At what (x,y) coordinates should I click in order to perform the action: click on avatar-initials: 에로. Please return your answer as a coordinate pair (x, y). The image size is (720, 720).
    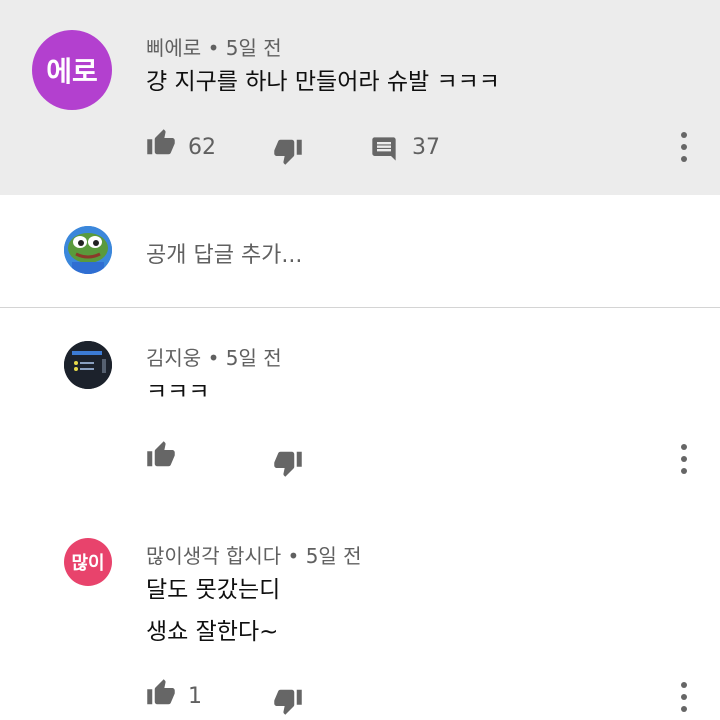
    Looking at the image, I should click on (72, 71).